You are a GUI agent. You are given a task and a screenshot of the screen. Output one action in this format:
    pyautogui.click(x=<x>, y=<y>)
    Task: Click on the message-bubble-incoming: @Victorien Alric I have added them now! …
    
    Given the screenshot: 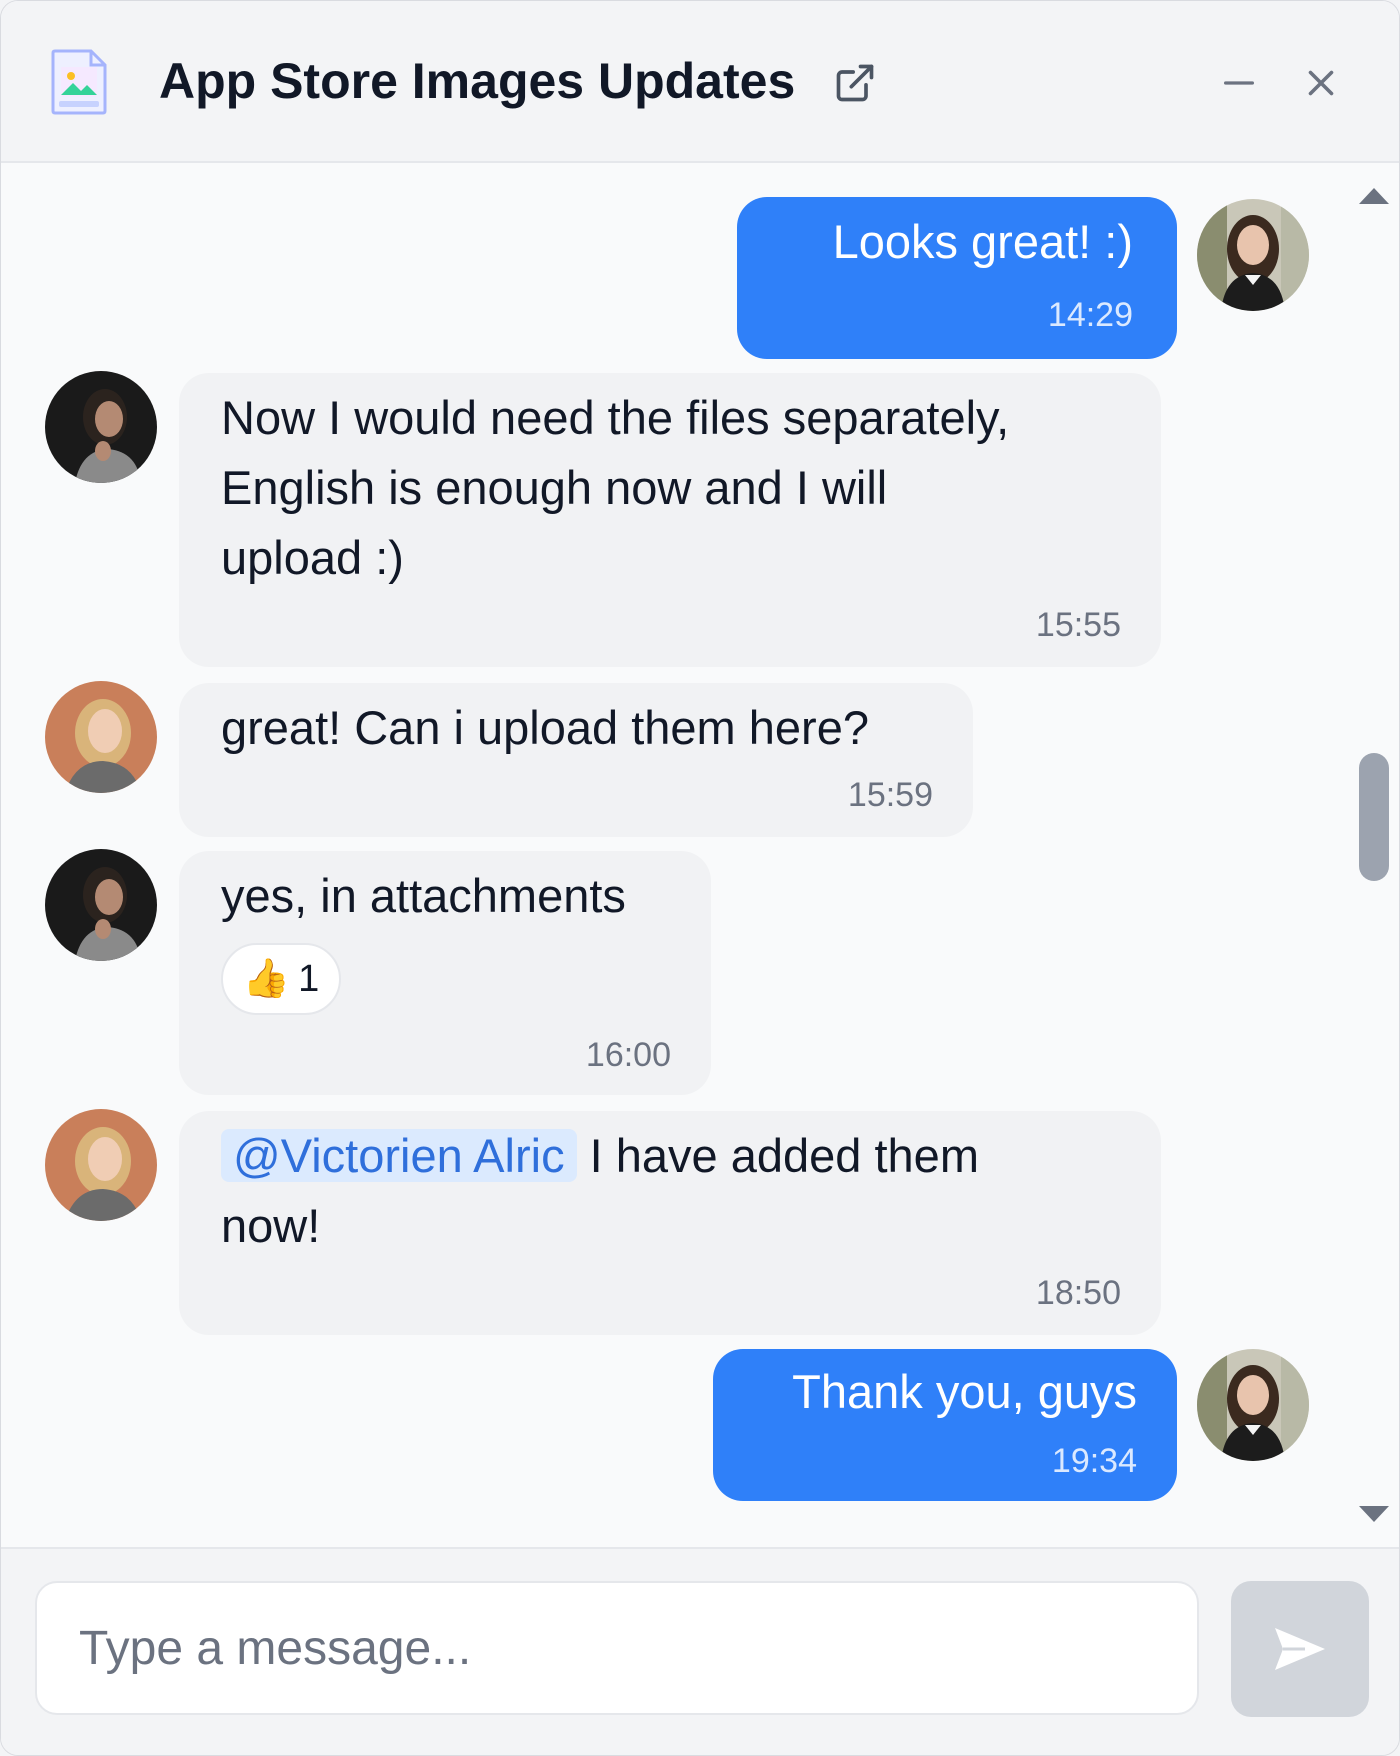 What is the action you would take?
    pyautogui.click(x=670, y=1223)
    